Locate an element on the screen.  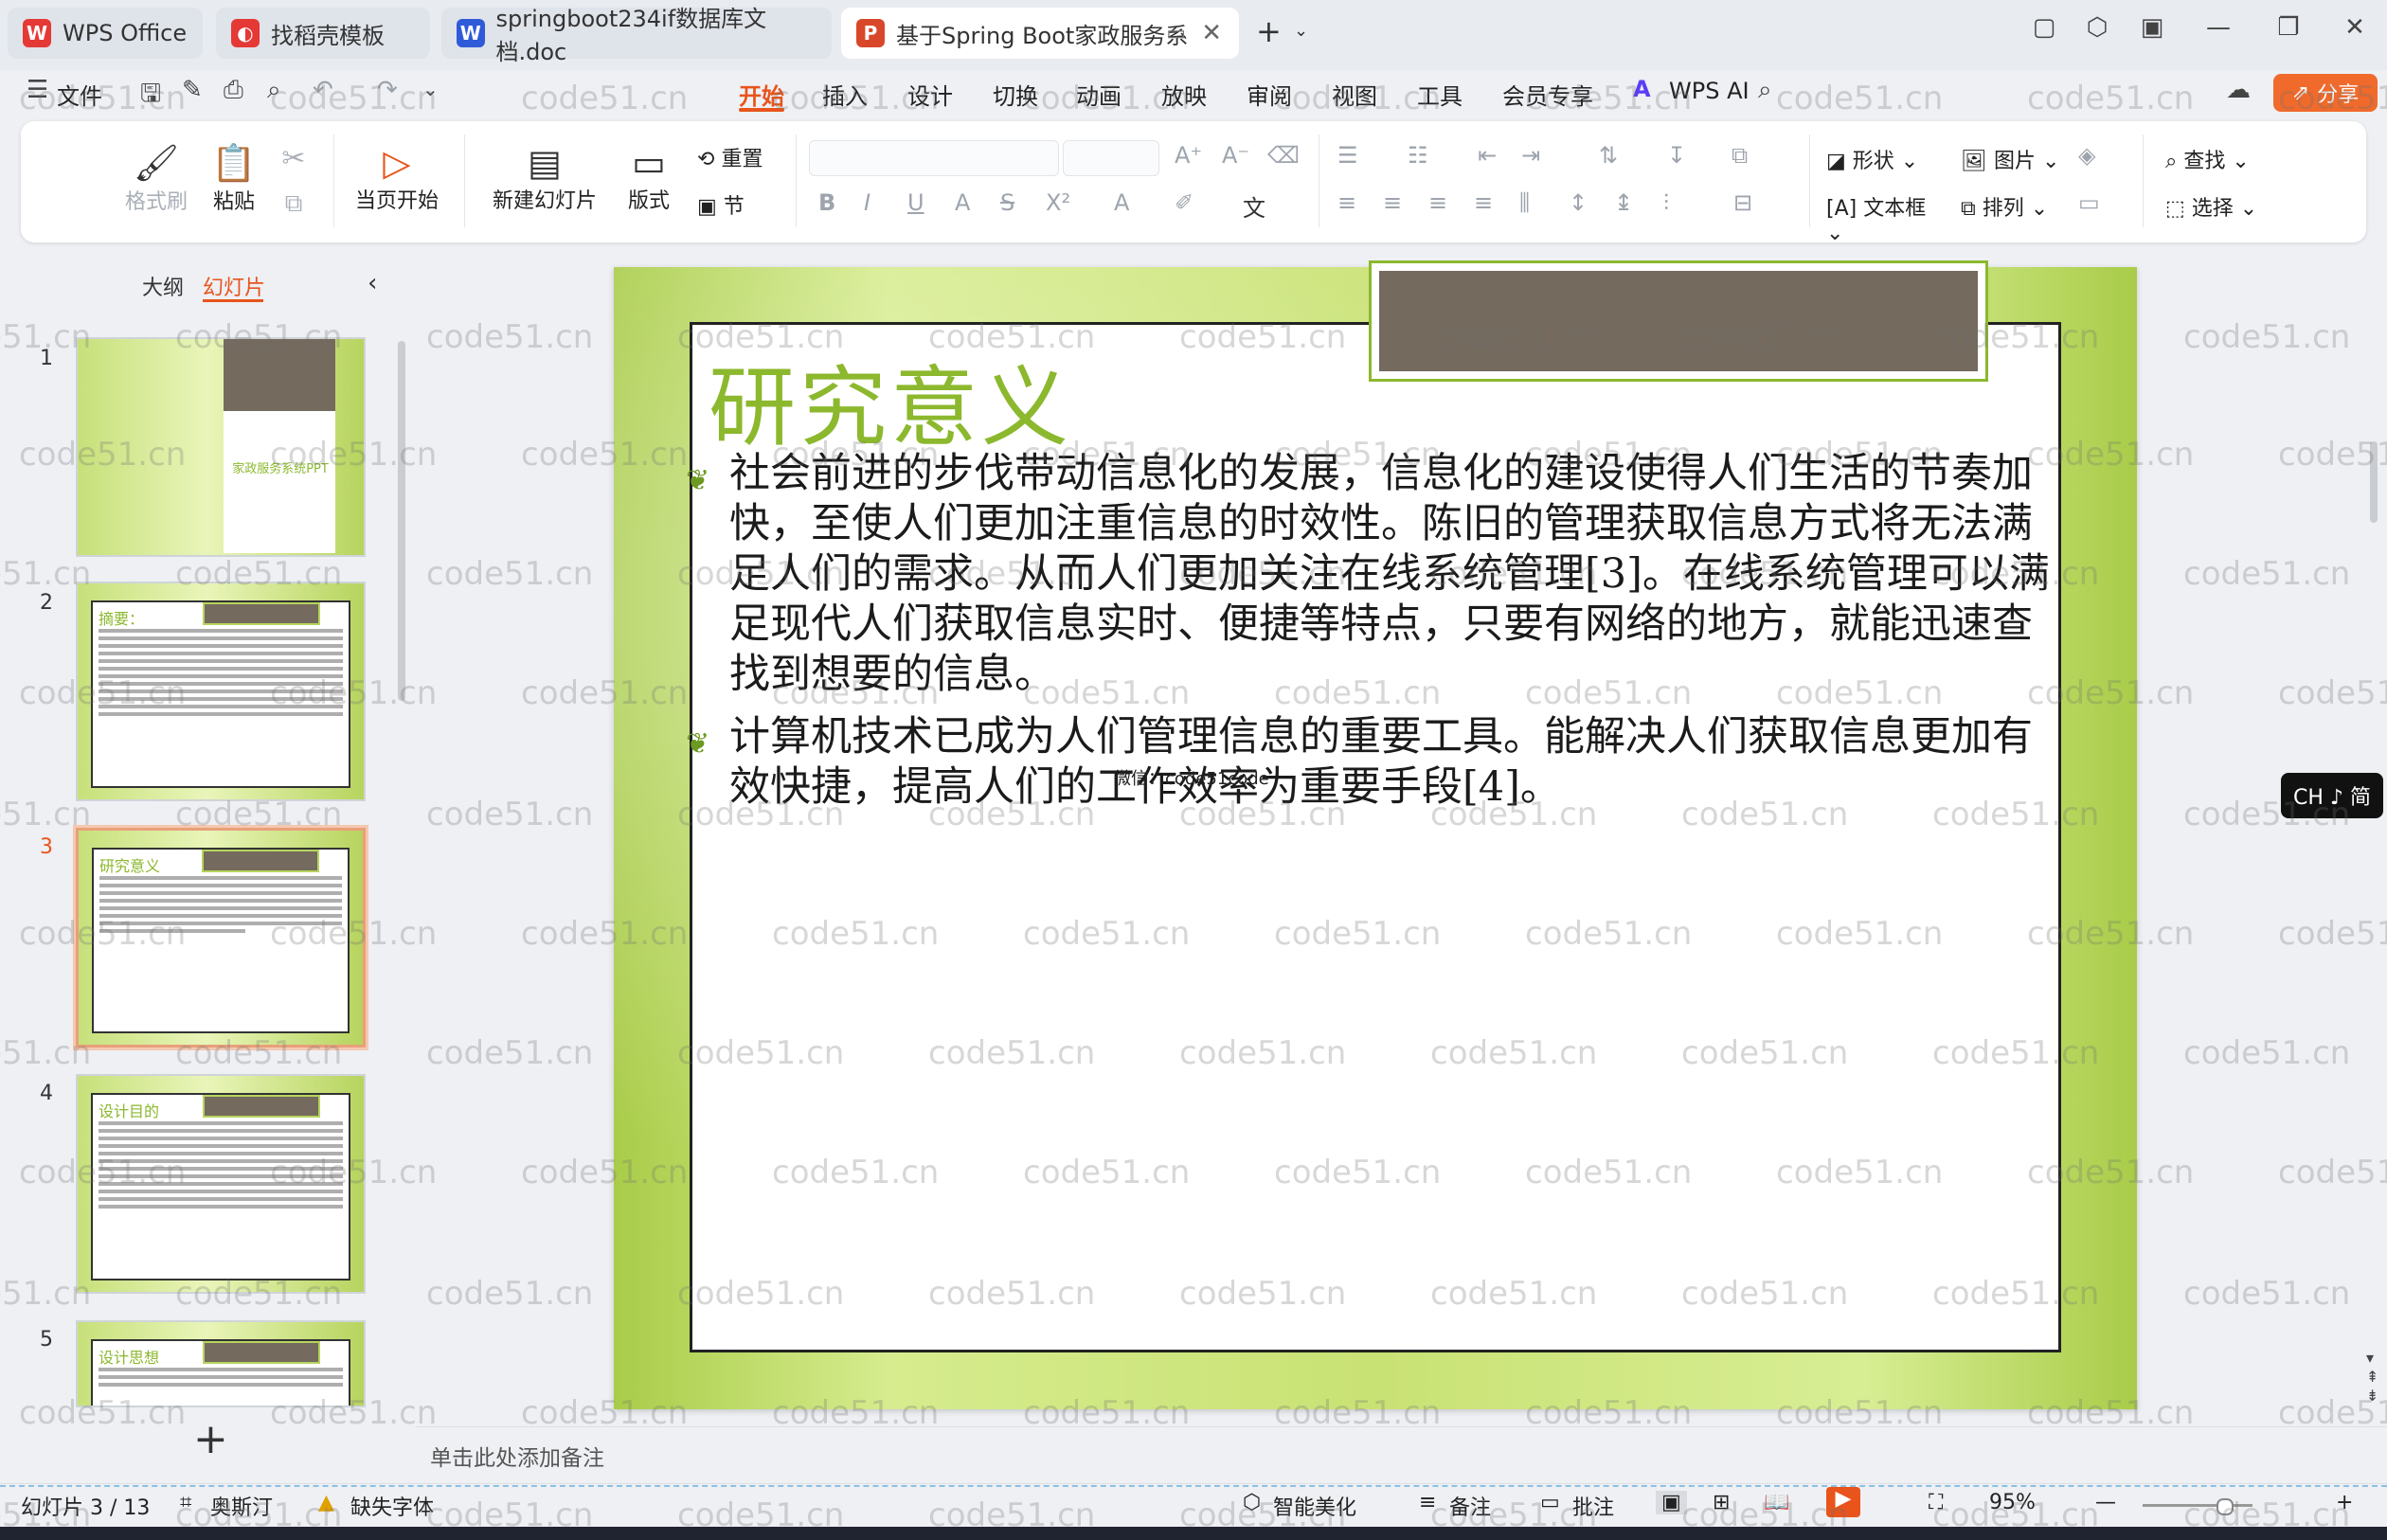
slideshow-play-icon: ▶ is located at coordinates (1843, 1502).